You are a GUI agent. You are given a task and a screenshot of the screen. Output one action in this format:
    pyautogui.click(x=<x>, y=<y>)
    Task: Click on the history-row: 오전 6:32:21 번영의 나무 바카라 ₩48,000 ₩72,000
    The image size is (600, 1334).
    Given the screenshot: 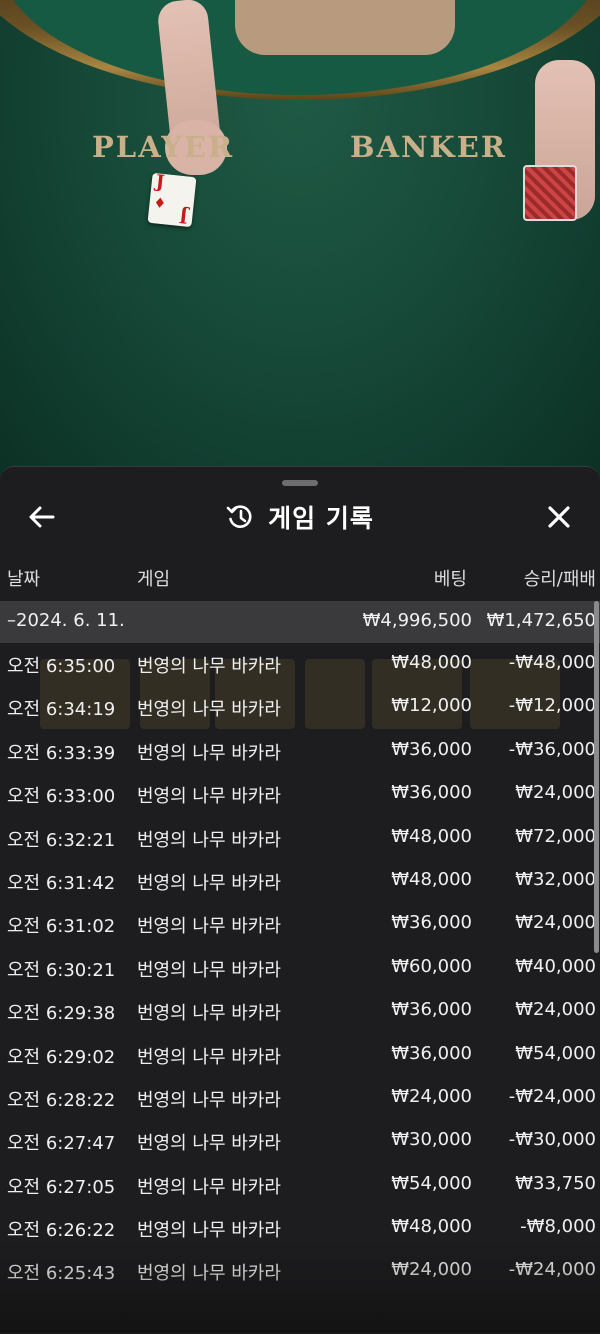 What is the action you would take?
    pyautogui.click(x=300, y=838)
    